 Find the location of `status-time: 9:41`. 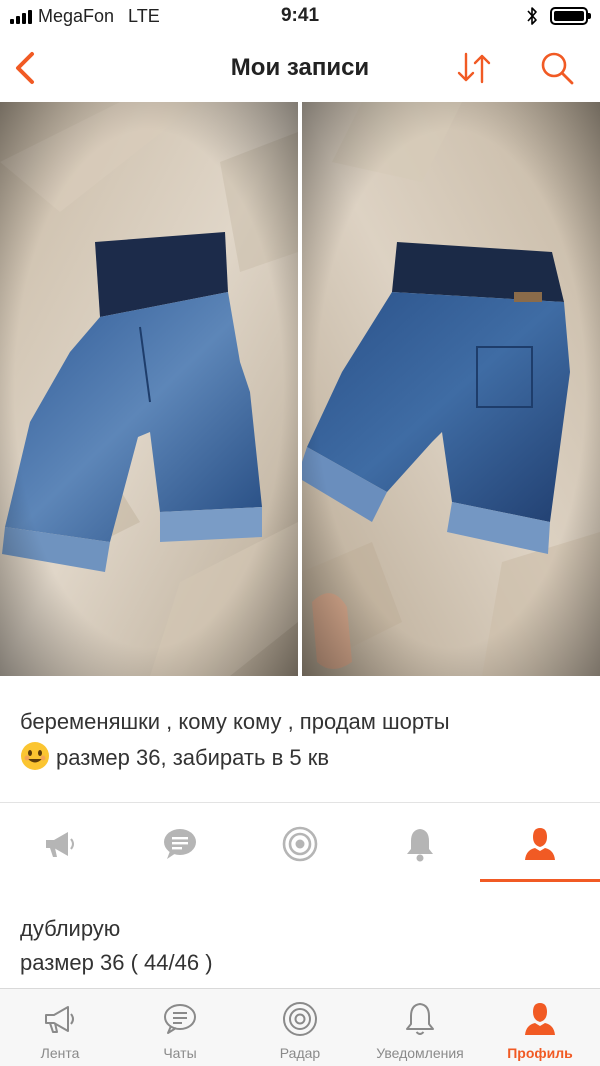

status-time: 9:41 is located at coordinates (300, 15).